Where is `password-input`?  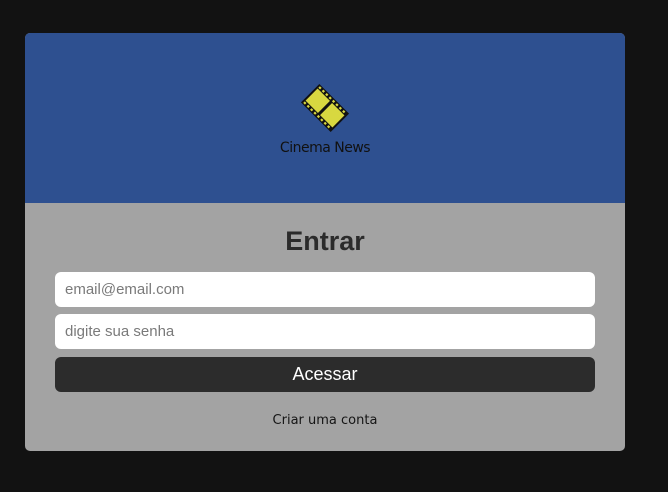
password-input is located at coordinates (325, 331).